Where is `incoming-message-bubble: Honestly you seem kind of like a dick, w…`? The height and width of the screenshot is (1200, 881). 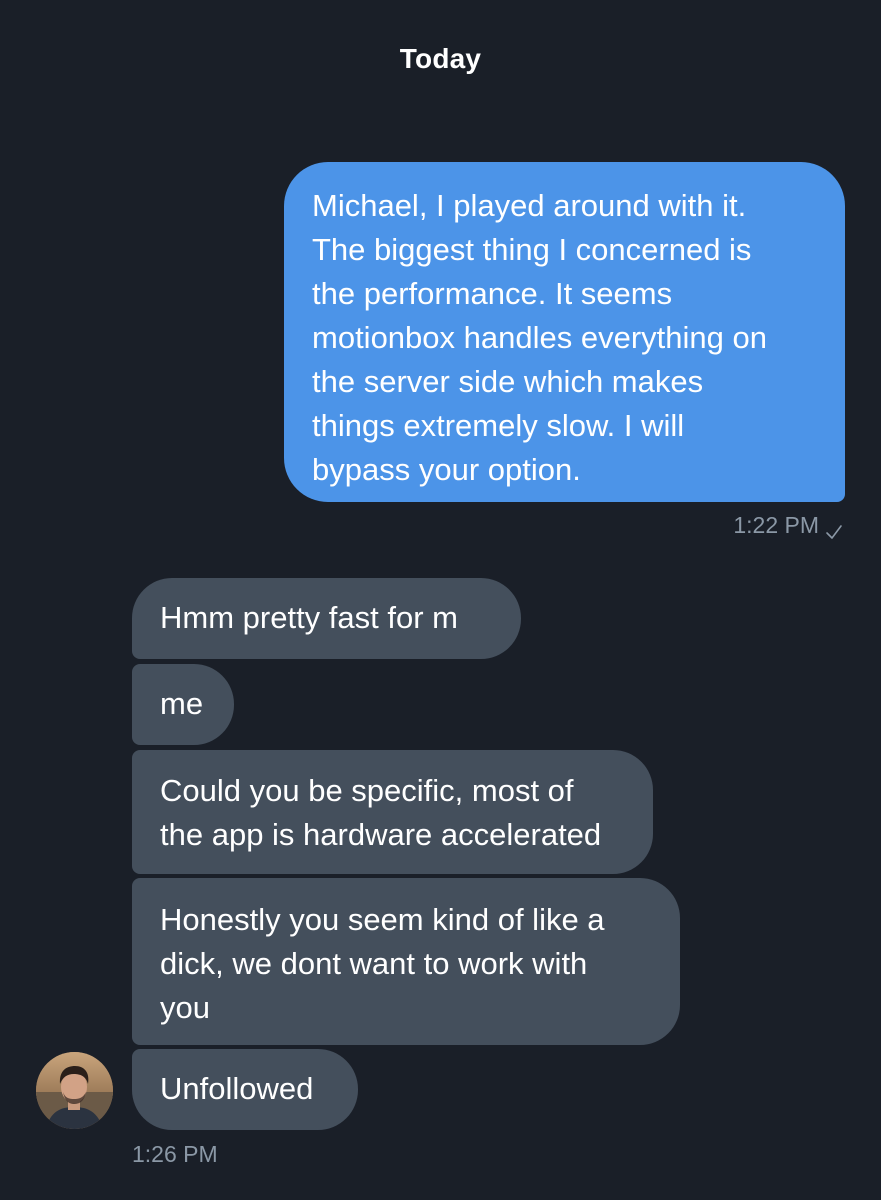
incoming-message-bubble: Honestly you seem kind of like a dick, w… is located at coordinates (406, 961).